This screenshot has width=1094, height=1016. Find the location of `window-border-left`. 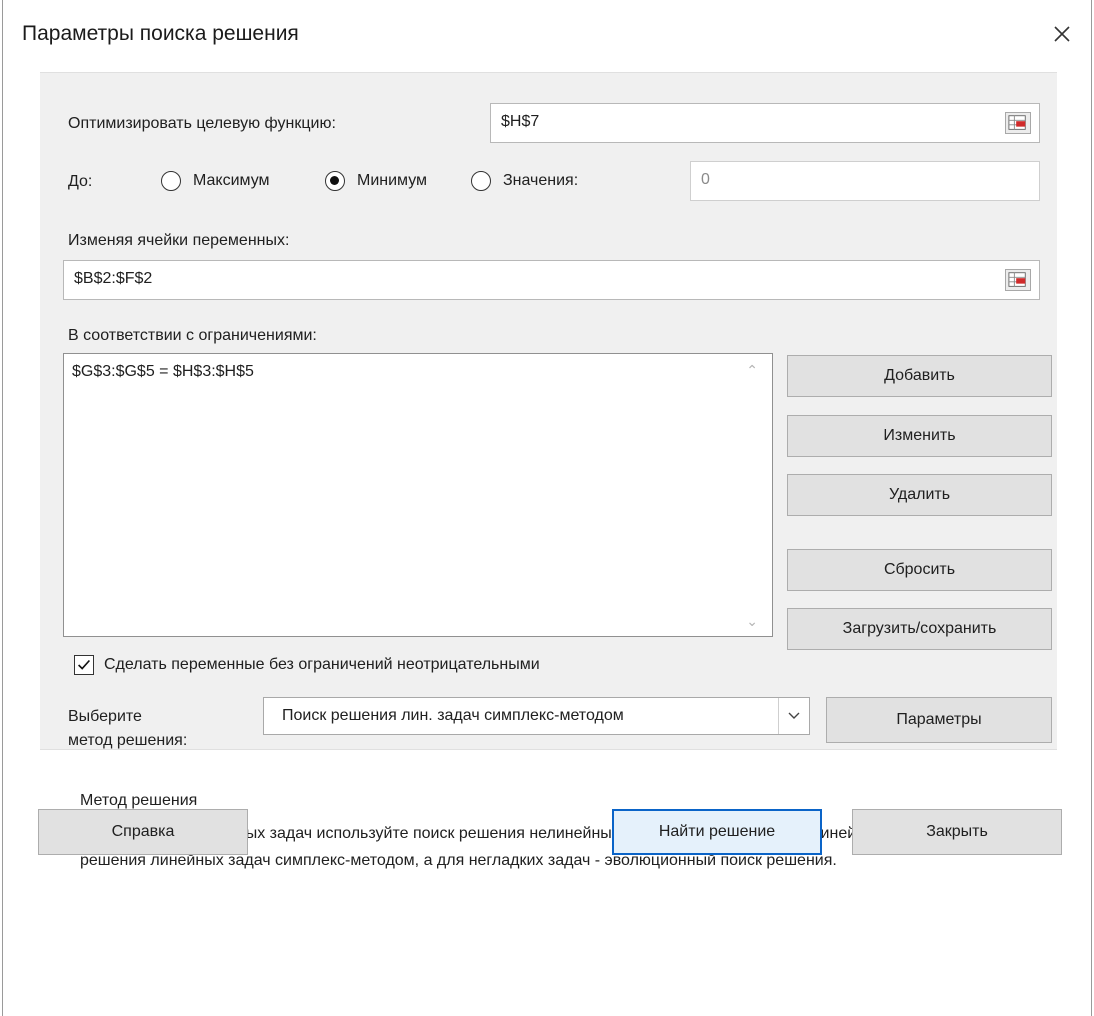

window-border-left is located at coordinates (2, 508).